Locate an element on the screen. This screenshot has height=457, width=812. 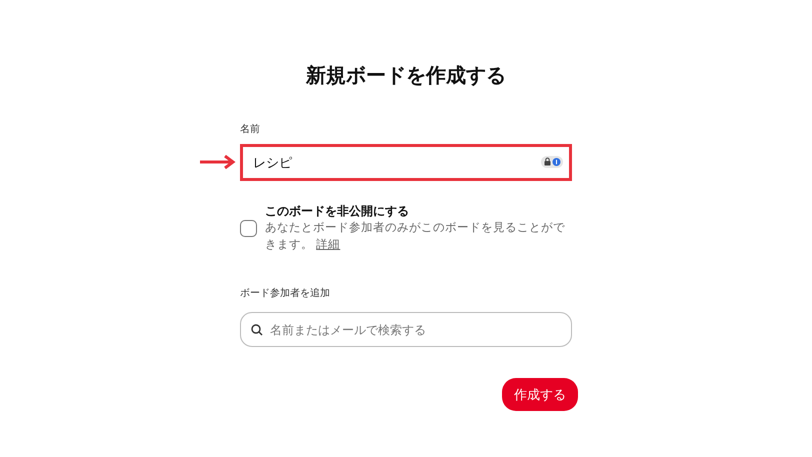
collaborators-label: ボード参加者を追加 is located at coordinates (285, 294).